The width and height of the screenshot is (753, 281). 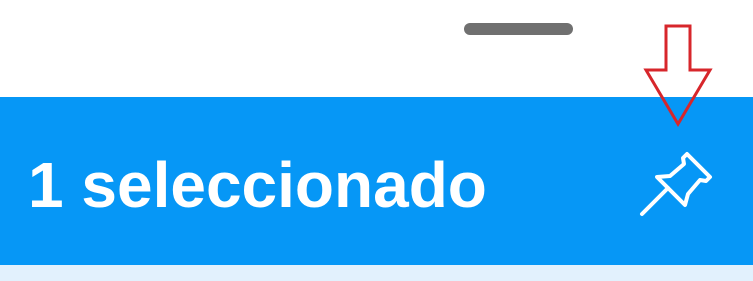 What do you see at coordinates (678, 75) in the screenshot?
I see `annotation-down-arrow` at bounding box center [678, 75].